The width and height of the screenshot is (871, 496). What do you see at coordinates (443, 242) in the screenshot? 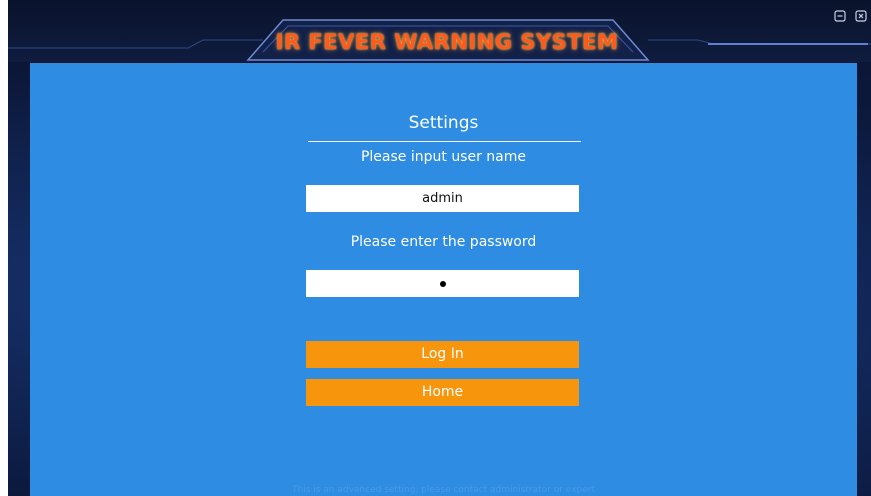
I see `password-label: Please enter the password` at bounding box center [443, 242].